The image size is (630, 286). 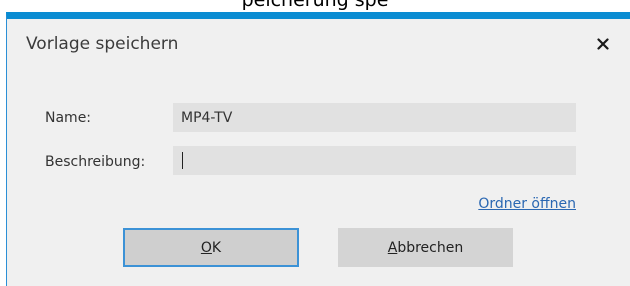 I want to click on dialog-title: Vorlage speichern, so click(x=102, y=44).